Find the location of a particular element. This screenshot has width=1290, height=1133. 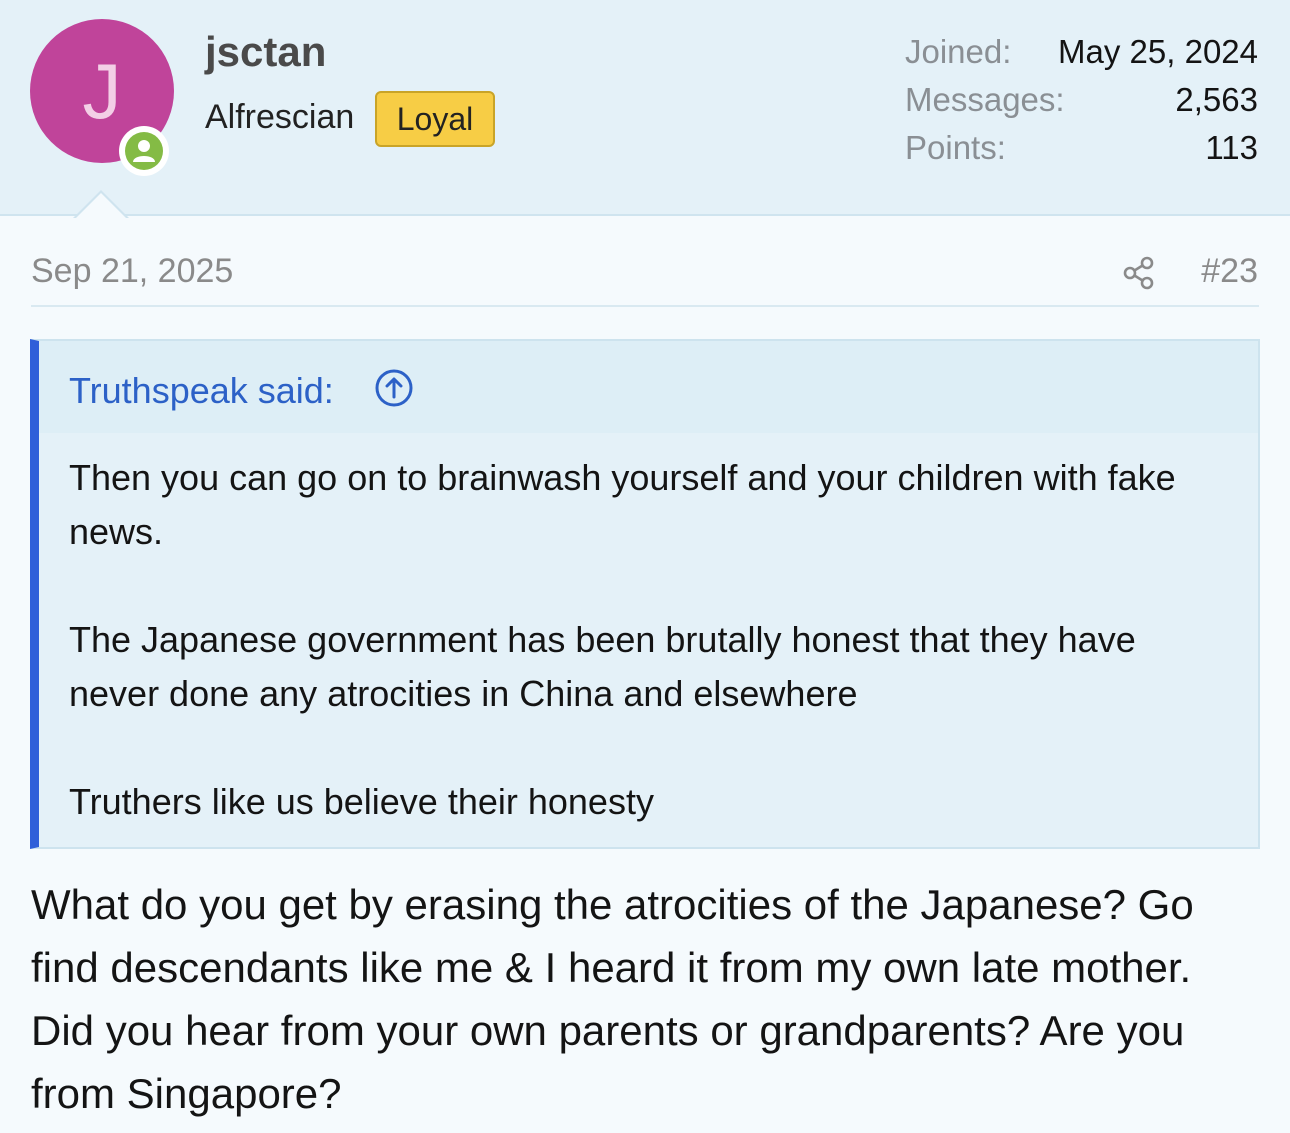

post-number-link: #23 is located at coordinates (1229, 271).